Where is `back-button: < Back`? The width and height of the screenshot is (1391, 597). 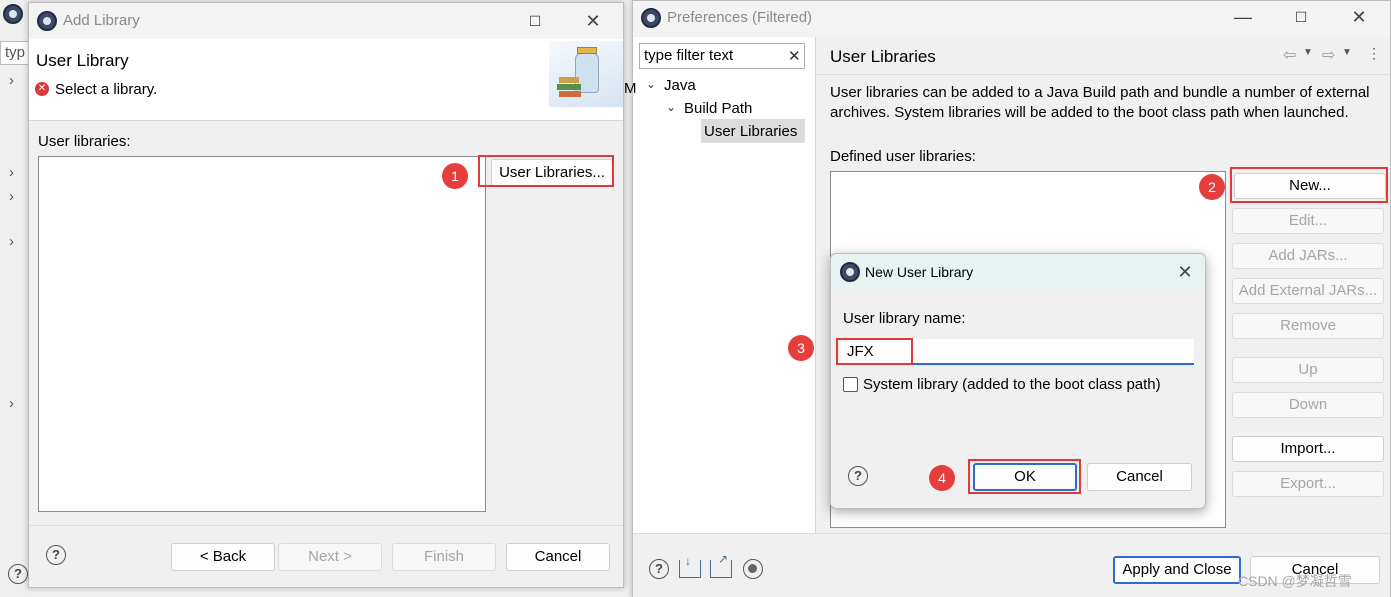 back-button: < Back is located at coordinates (223, 557).